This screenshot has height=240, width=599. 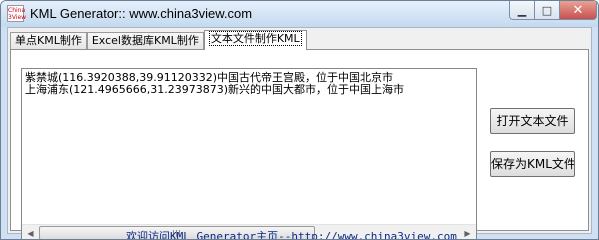 I want to click on minimize-icon: ▁, so click(x=522, y=10).